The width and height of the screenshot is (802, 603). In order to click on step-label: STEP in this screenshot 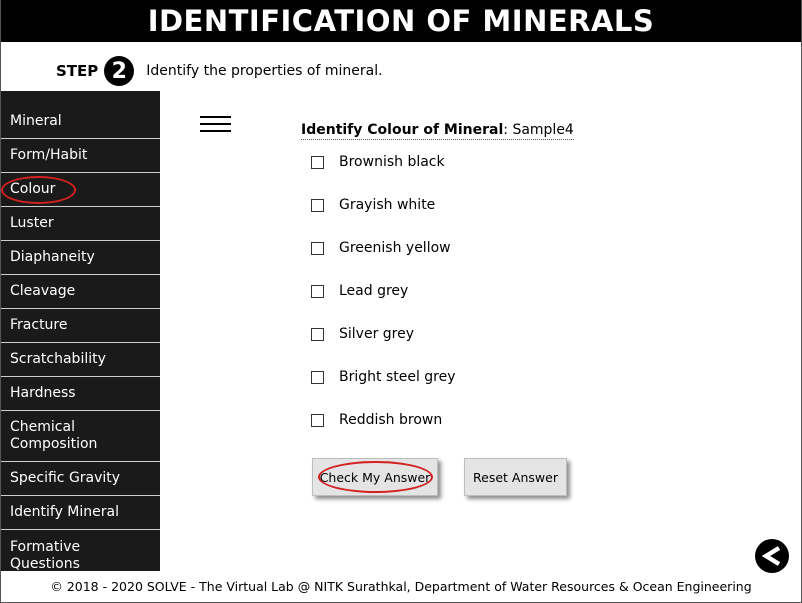, I will do `click(77, 71)`.